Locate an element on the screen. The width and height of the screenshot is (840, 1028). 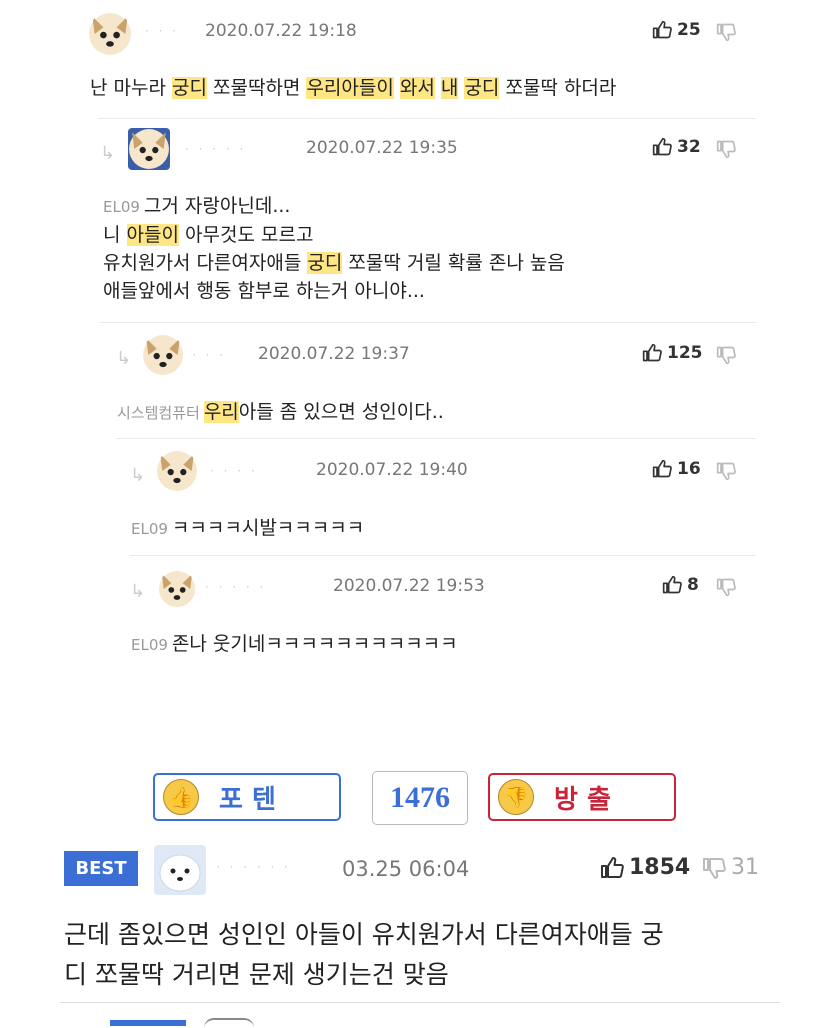
like-count: 25 is located at coordinates (689, 30).